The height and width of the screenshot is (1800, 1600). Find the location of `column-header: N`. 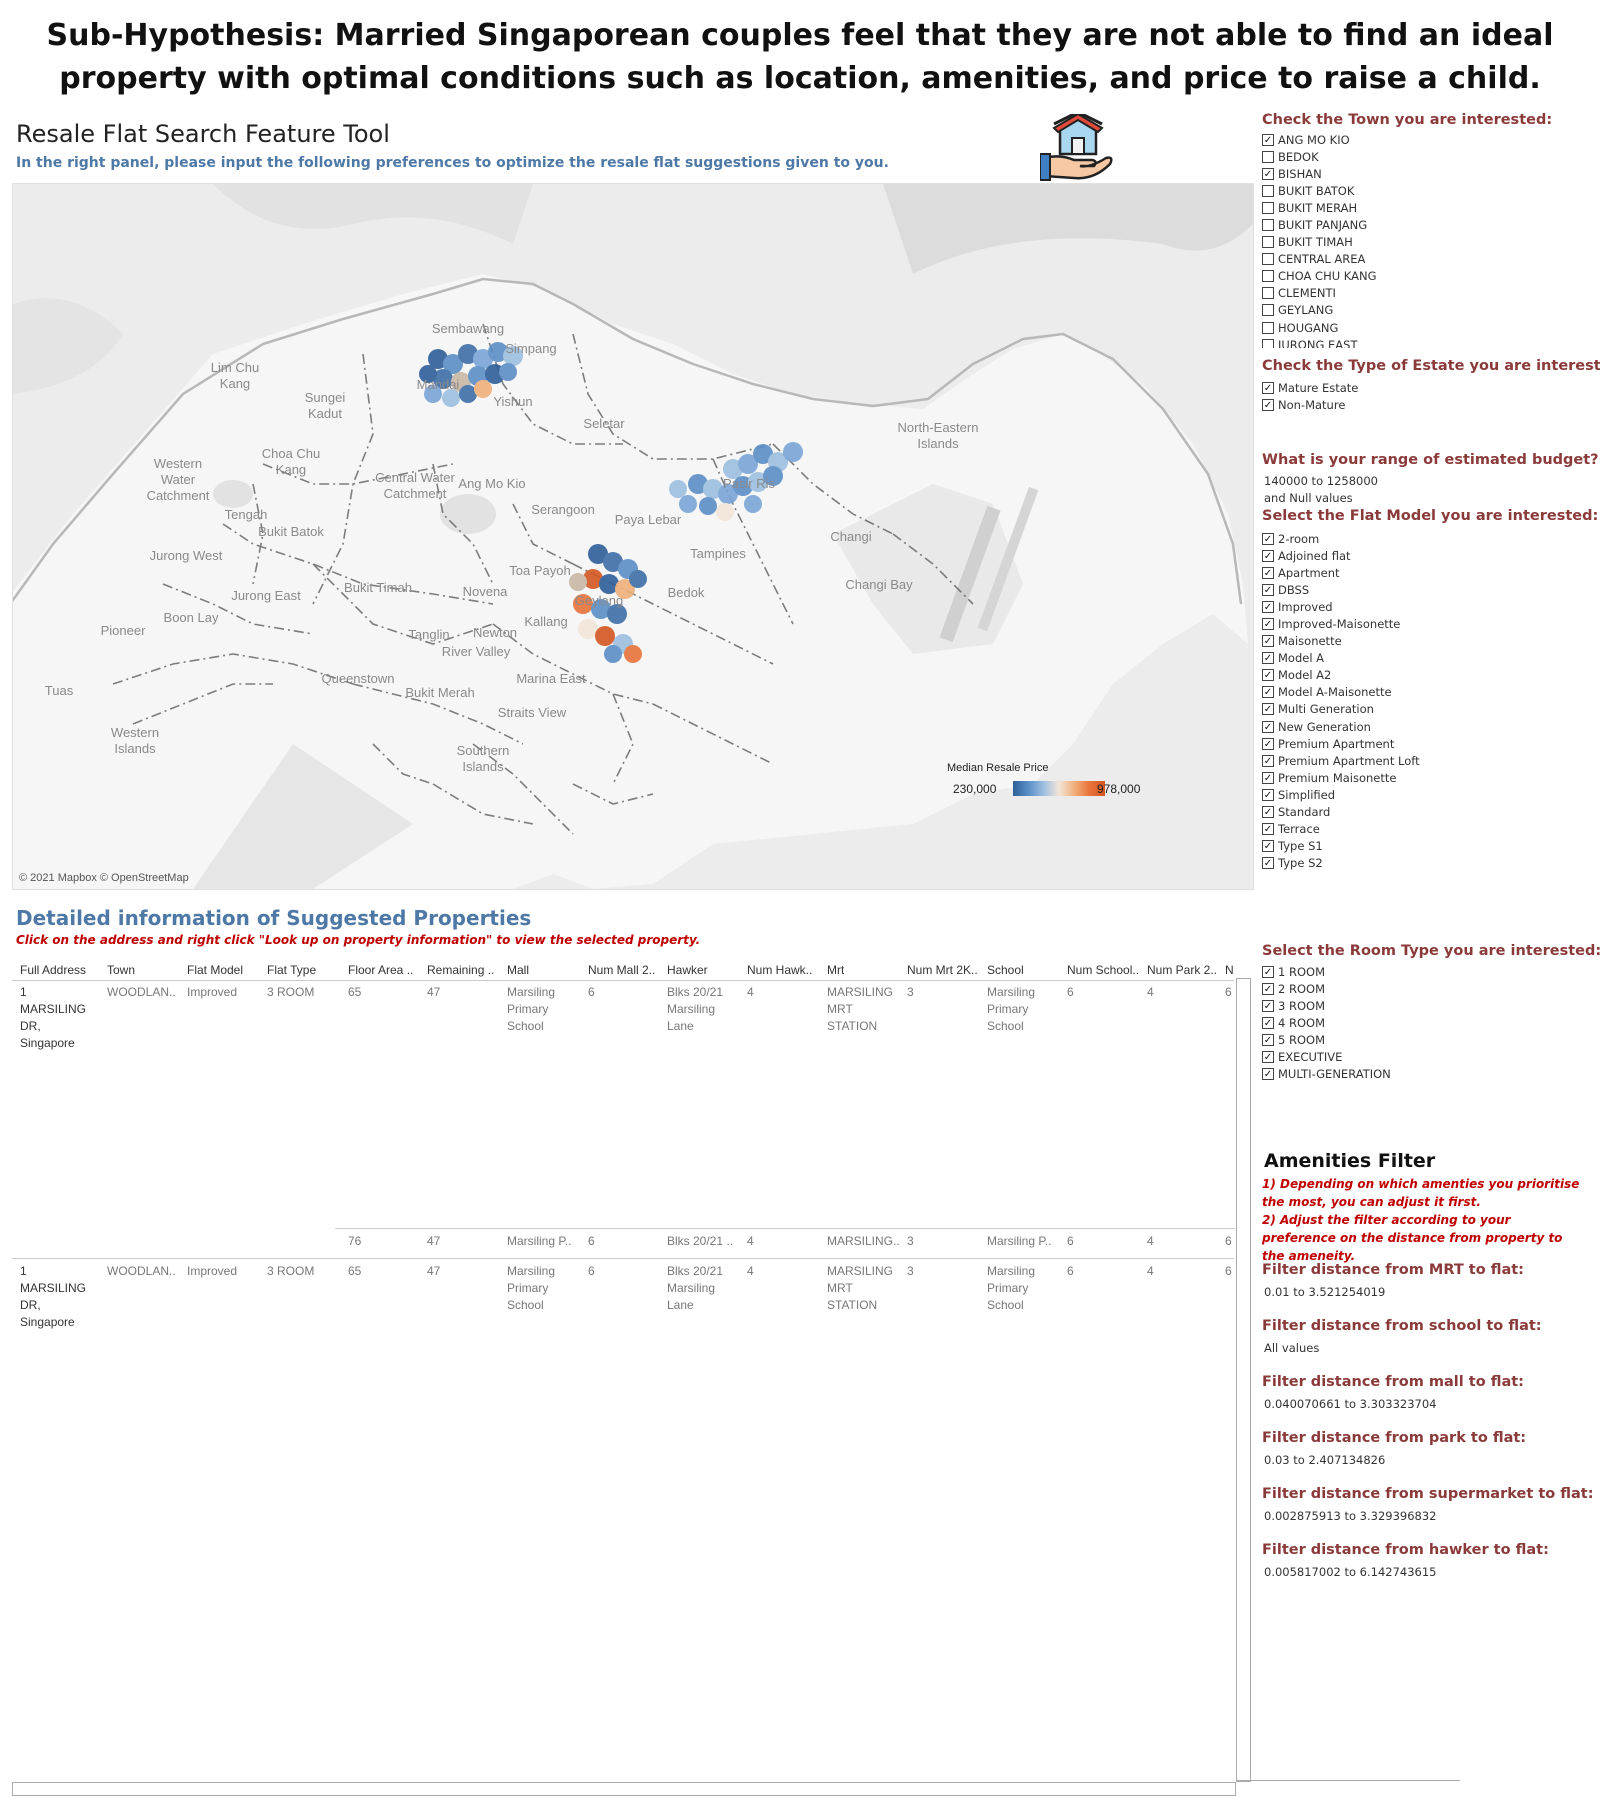

column-header: N is located at coordinates (1229, 970).